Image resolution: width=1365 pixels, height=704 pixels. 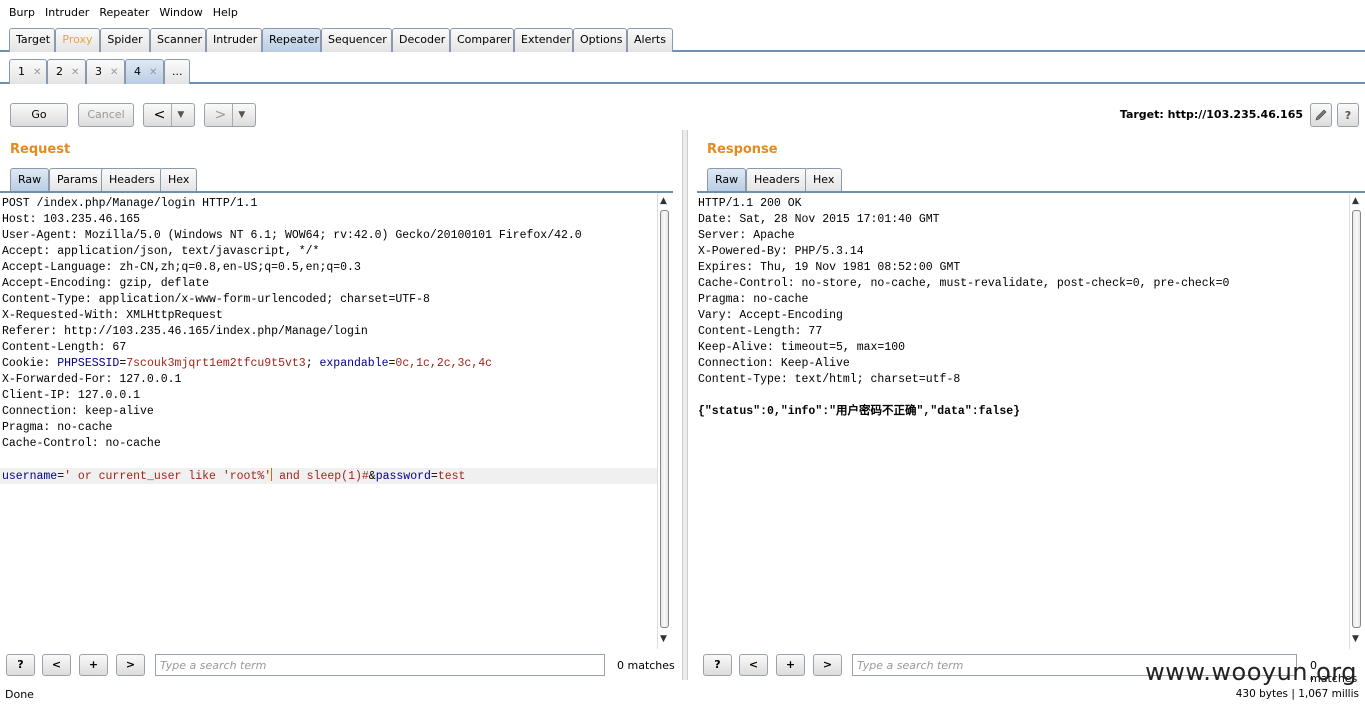 What do you see at coordinates (180, 12) in the screenshot?
I see `menu-window: Window` at bounding box center [180, 12].